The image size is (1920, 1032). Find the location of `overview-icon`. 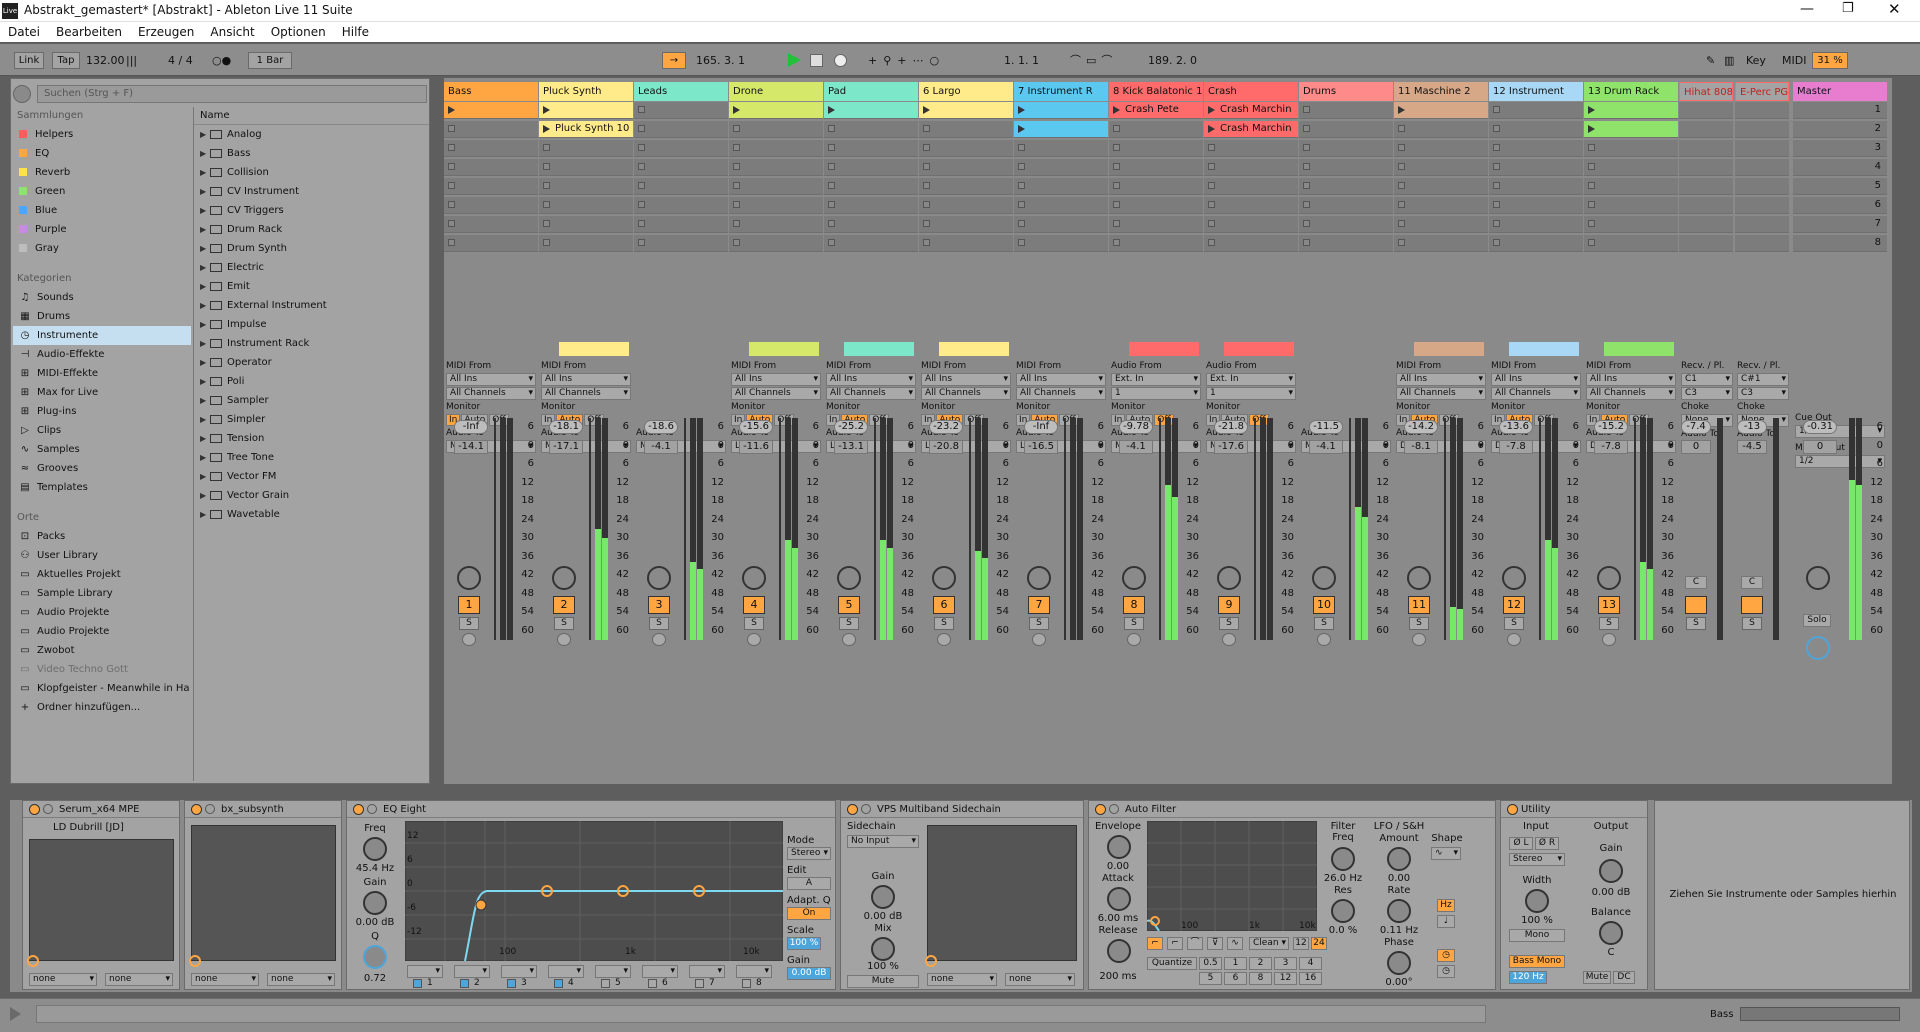

overview-icon is located at coordinates (1820, 1014).